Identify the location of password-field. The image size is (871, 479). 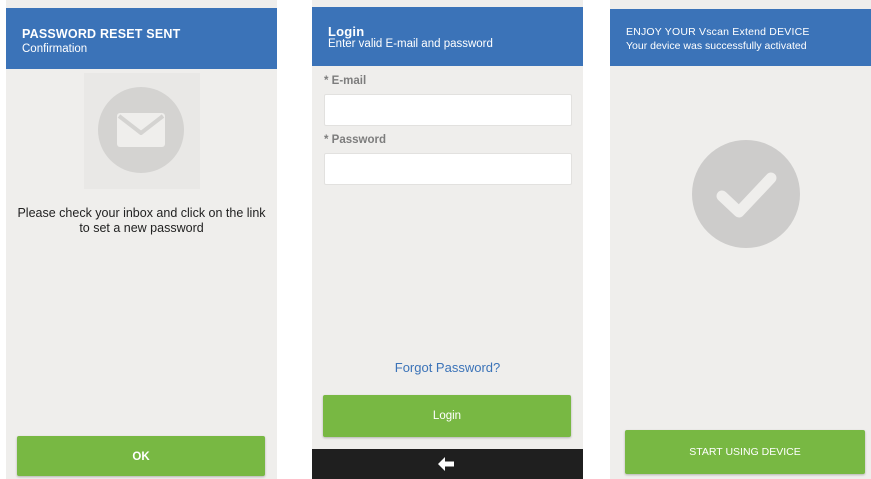
(448, 169).